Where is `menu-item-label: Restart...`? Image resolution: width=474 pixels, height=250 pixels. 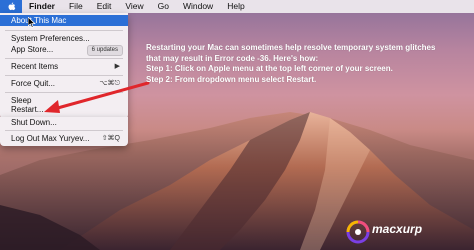
menu-item-label: Restart... is located at coordinates (27, 109).